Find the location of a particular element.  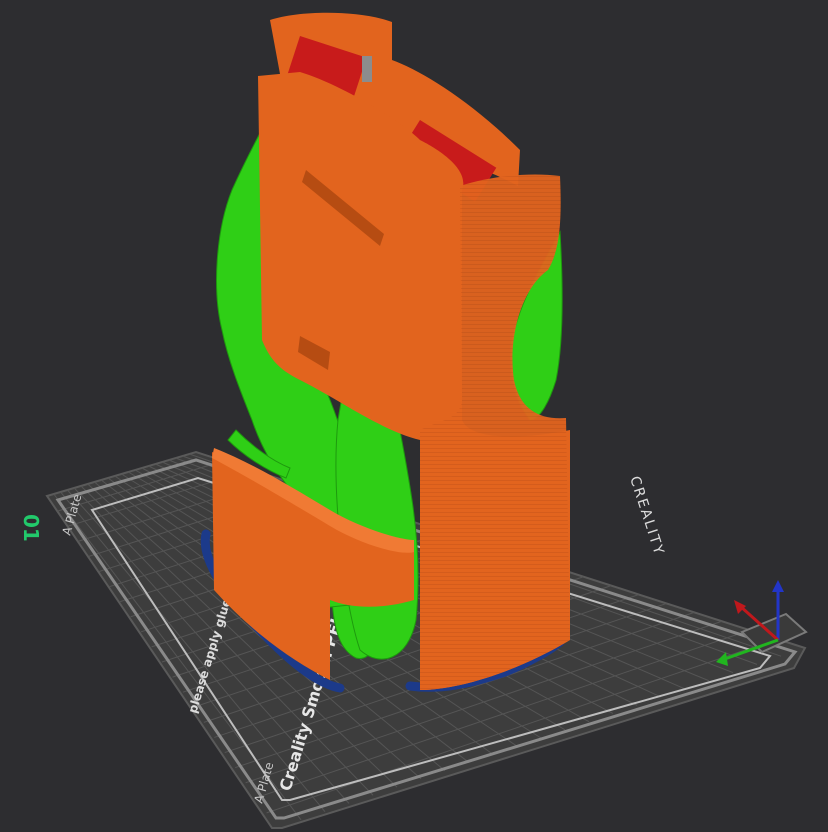

model-pin is located at coordinates (367, 69).